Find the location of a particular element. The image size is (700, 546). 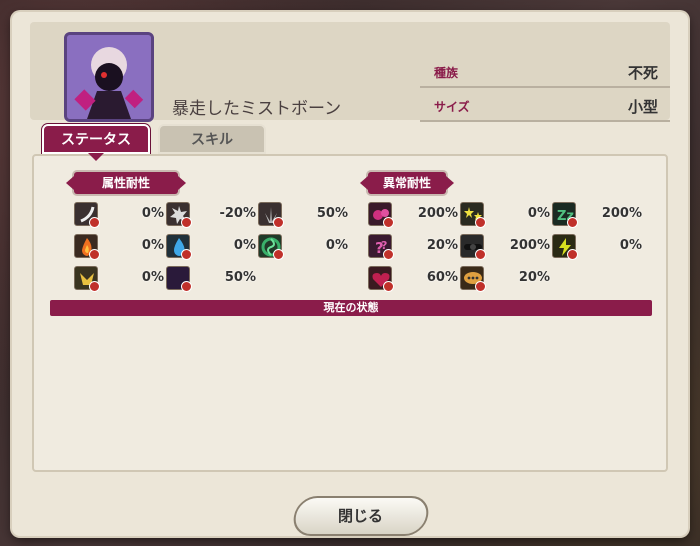

close-button-label: 閉じる is located at coordinates (361, 516).